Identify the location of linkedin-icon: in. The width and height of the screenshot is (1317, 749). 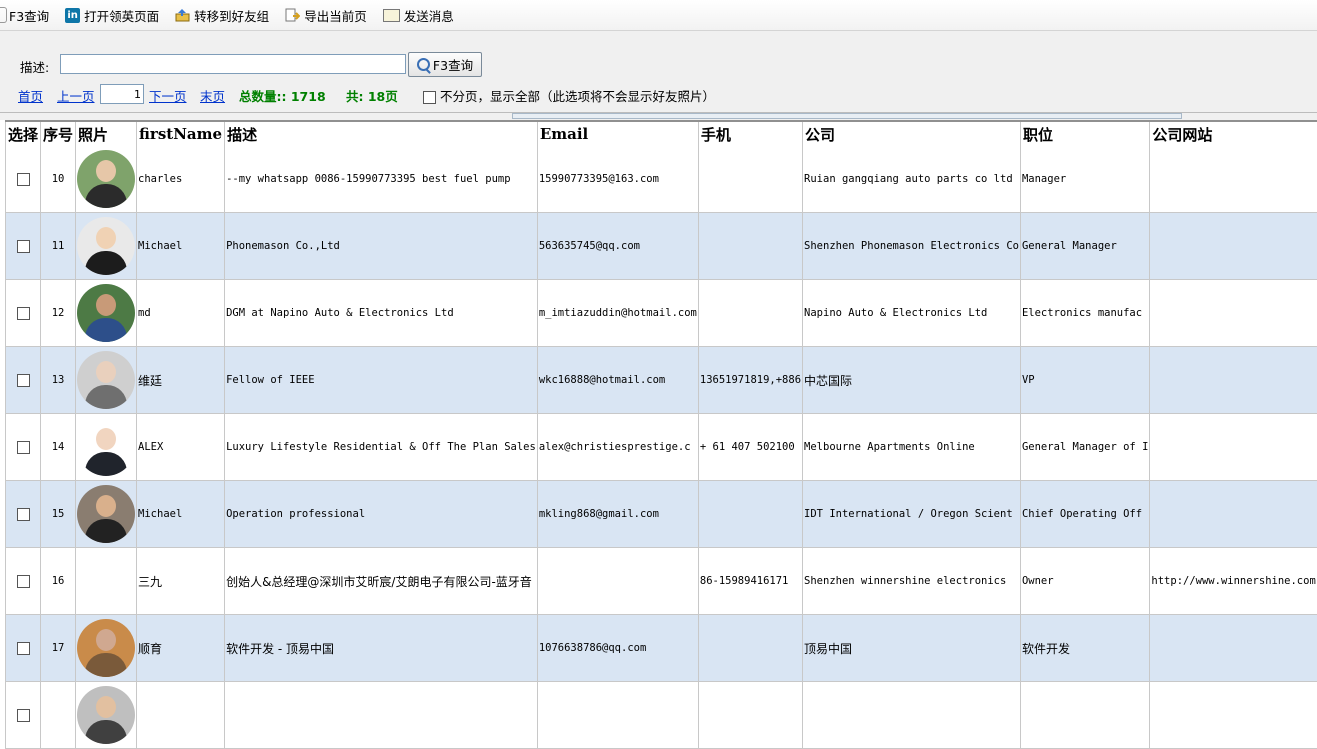
(72, 15).